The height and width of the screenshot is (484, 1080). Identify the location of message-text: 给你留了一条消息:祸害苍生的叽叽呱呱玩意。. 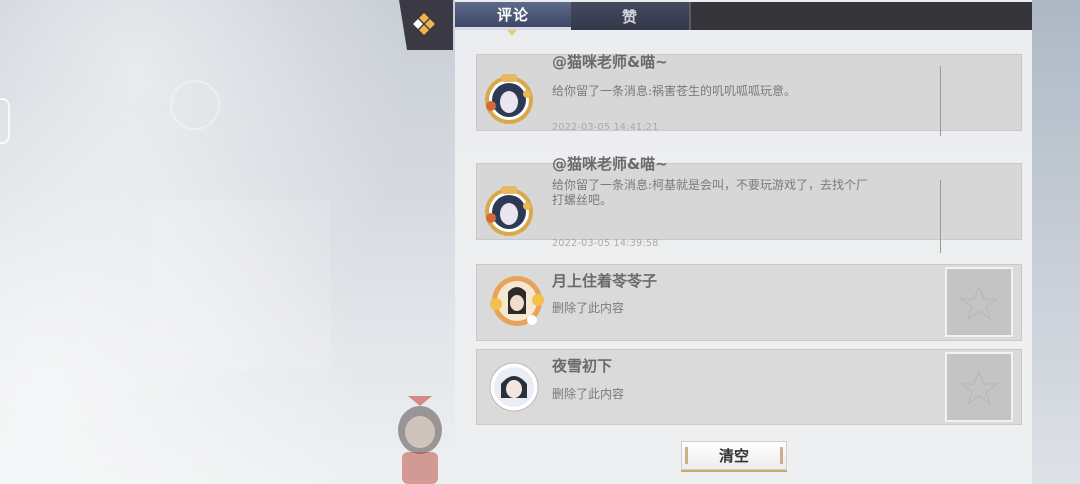
(674, 91).